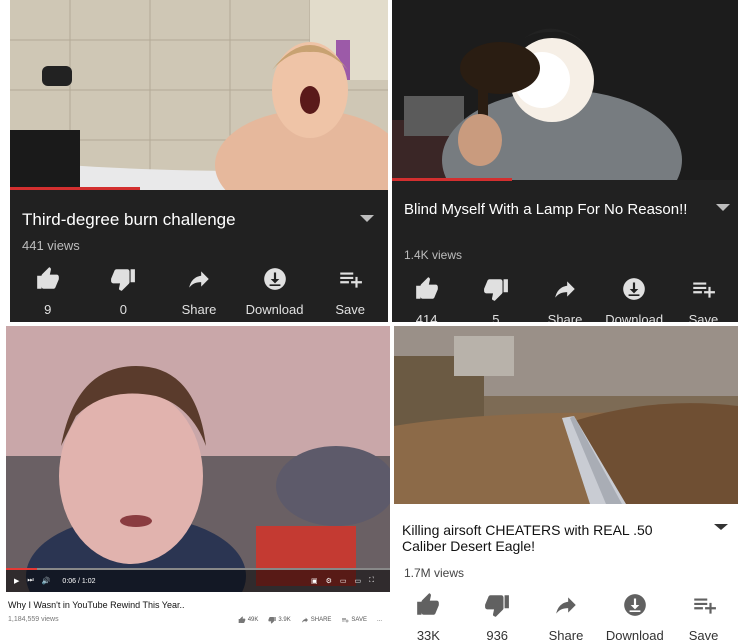  Describe the element at coordinates (497, 634) in the screenshot. I see `dislike-count: 936` at that location.